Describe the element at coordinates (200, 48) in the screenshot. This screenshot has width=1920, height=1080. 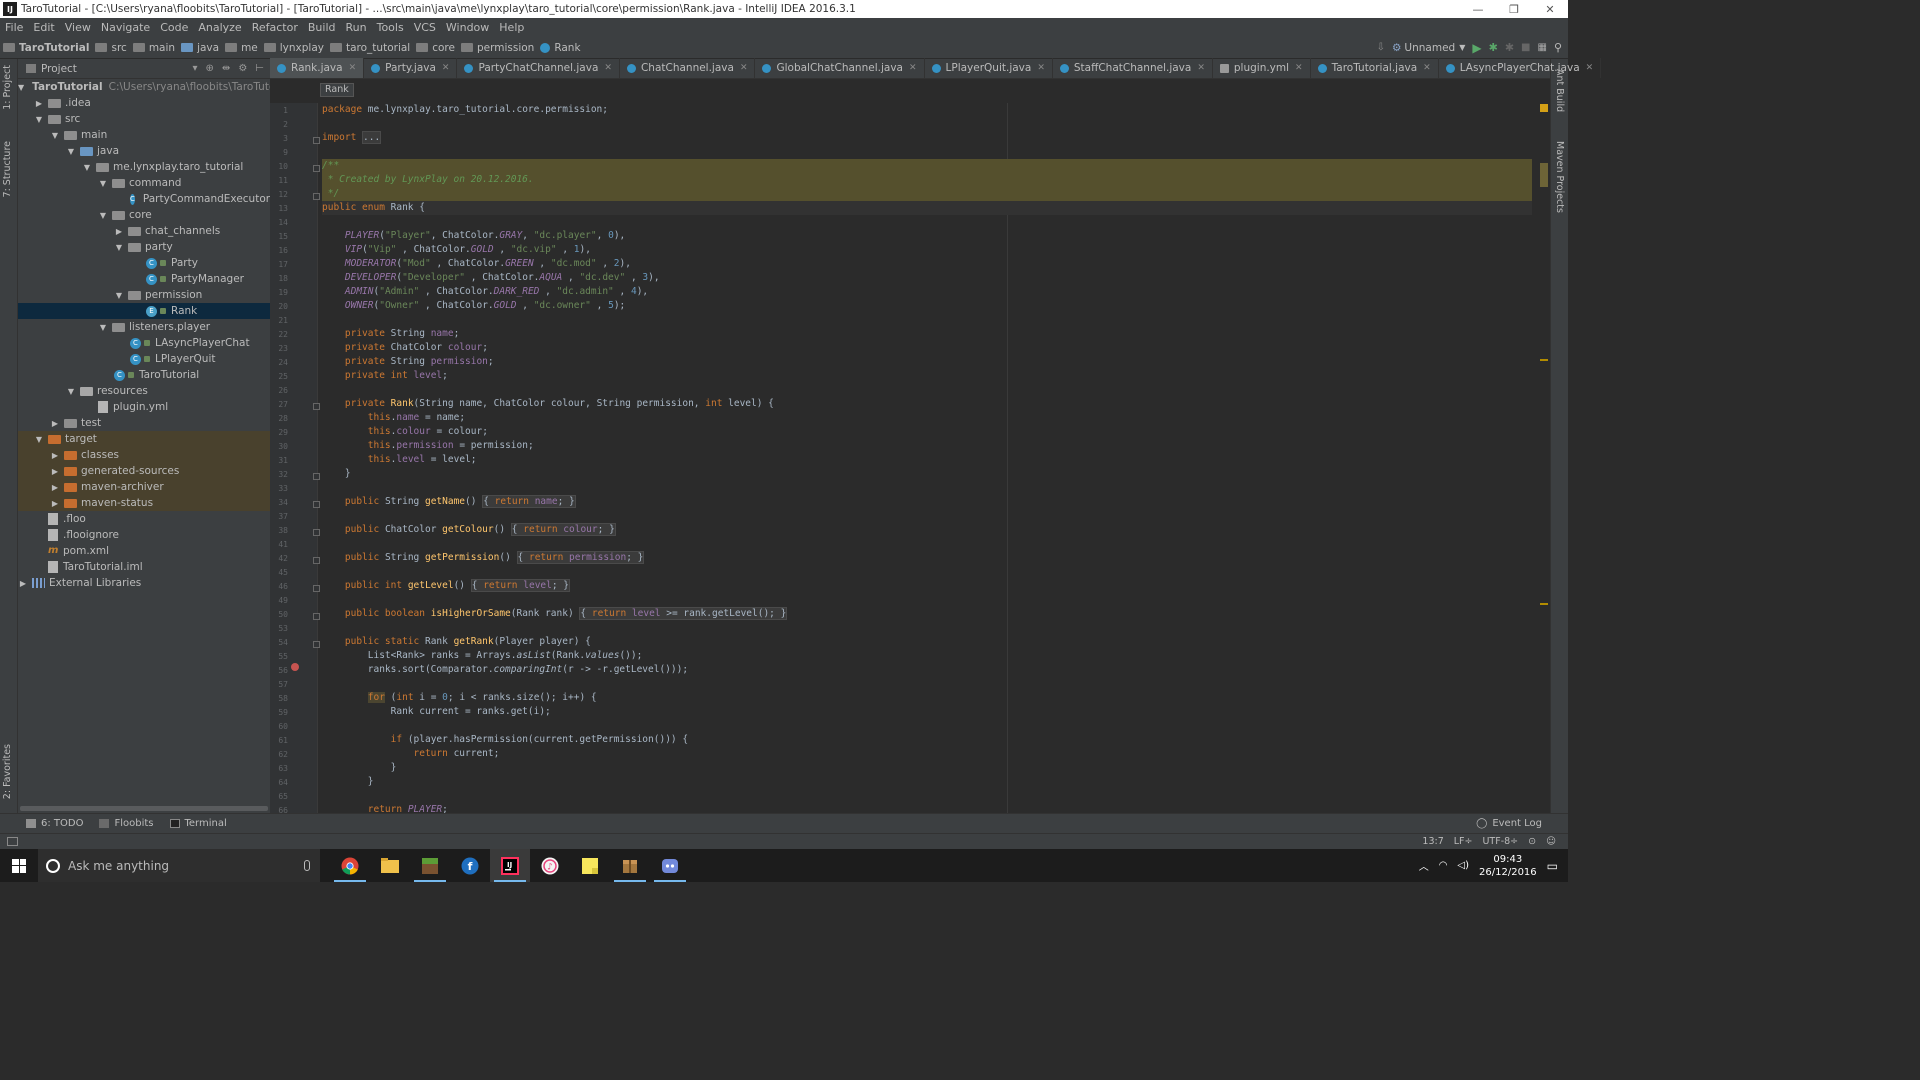
I see `breadcrumb-java: java` at that location.